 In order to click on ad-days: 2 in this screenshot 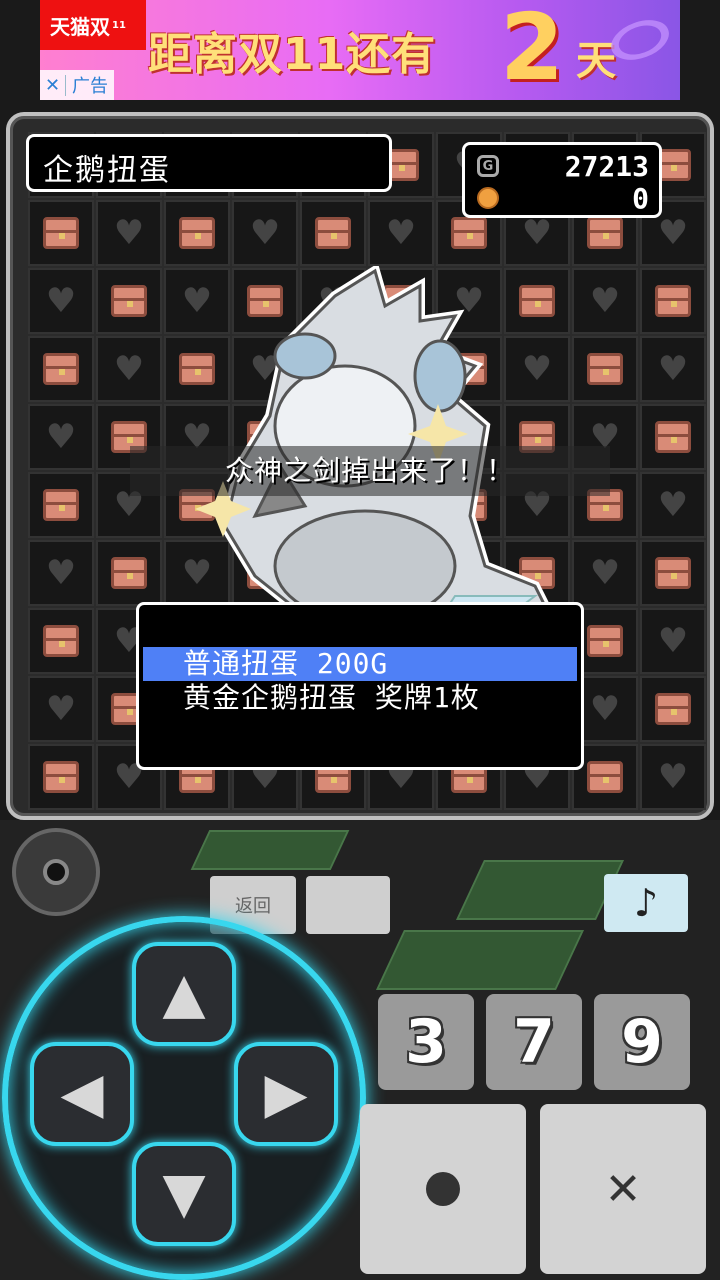, I will do `click(532, 50)`.